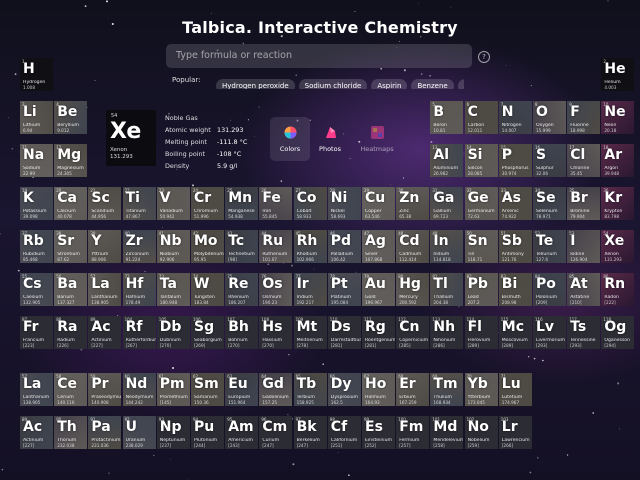  I want to click on element-cell: 95 Am Americium [243], so click(242, 432).